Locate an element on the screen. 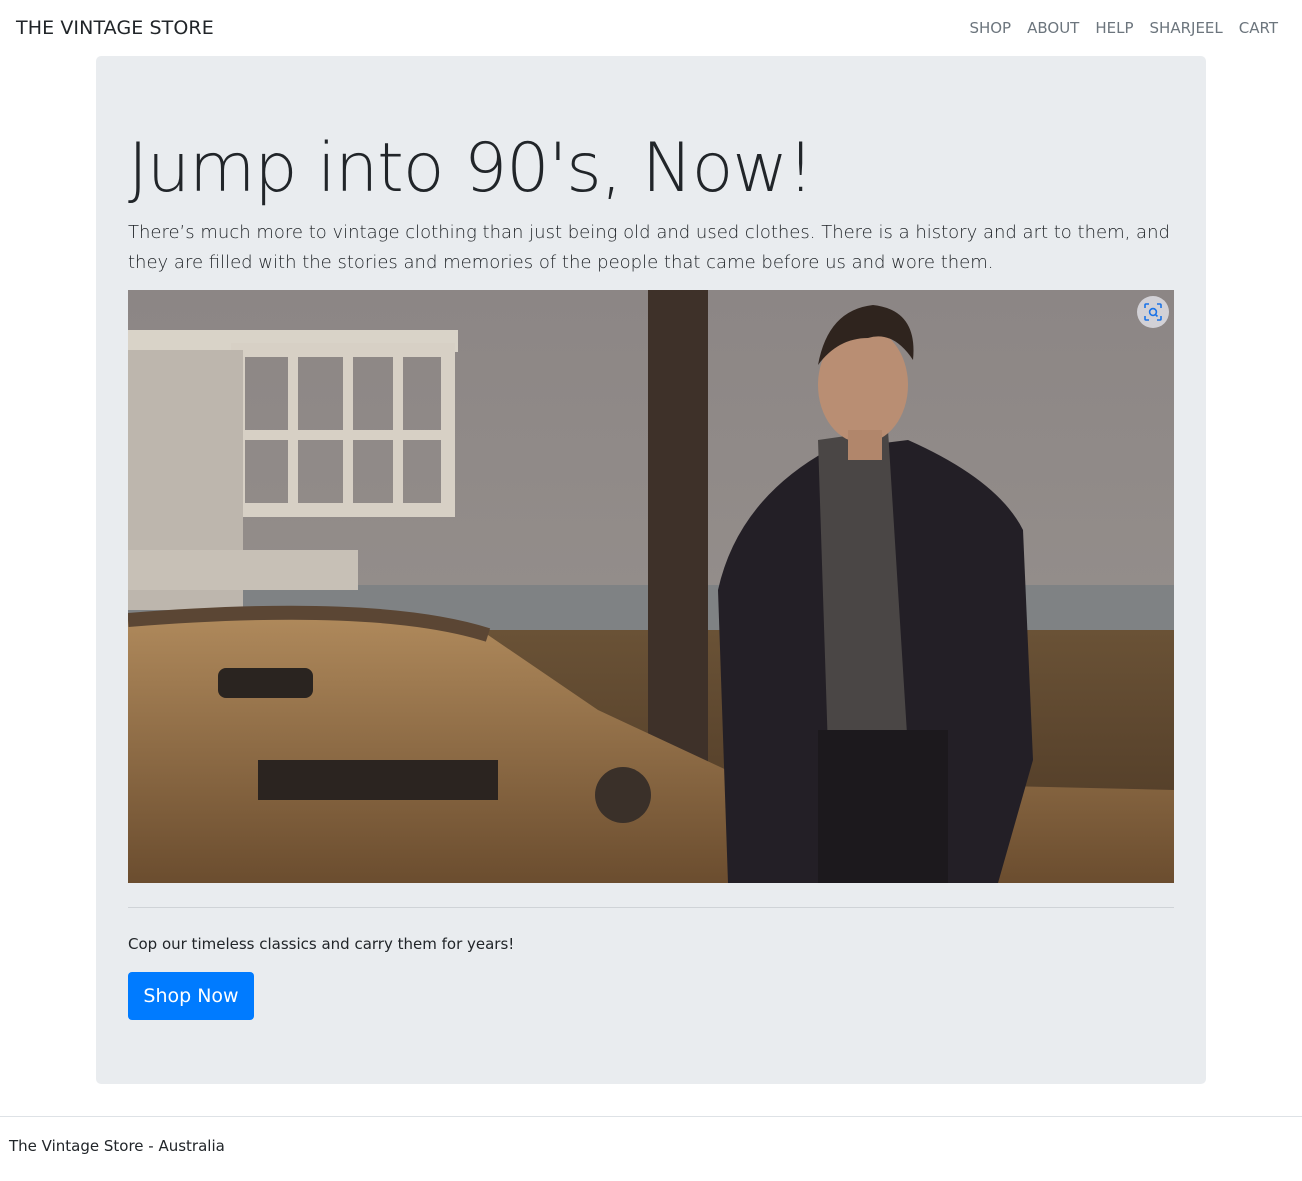 The width and height of the screenshot is (1302, 1181). shop-now-button: Shop Now is located at coordinates (191, 996).